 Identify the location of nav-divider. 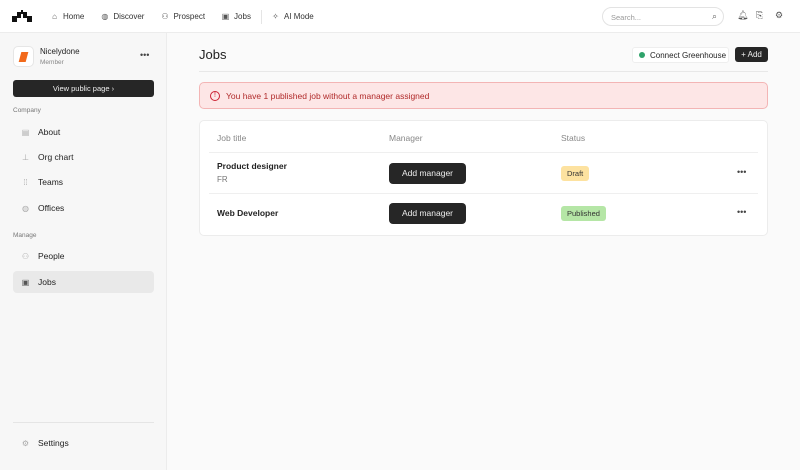
(261, 16).